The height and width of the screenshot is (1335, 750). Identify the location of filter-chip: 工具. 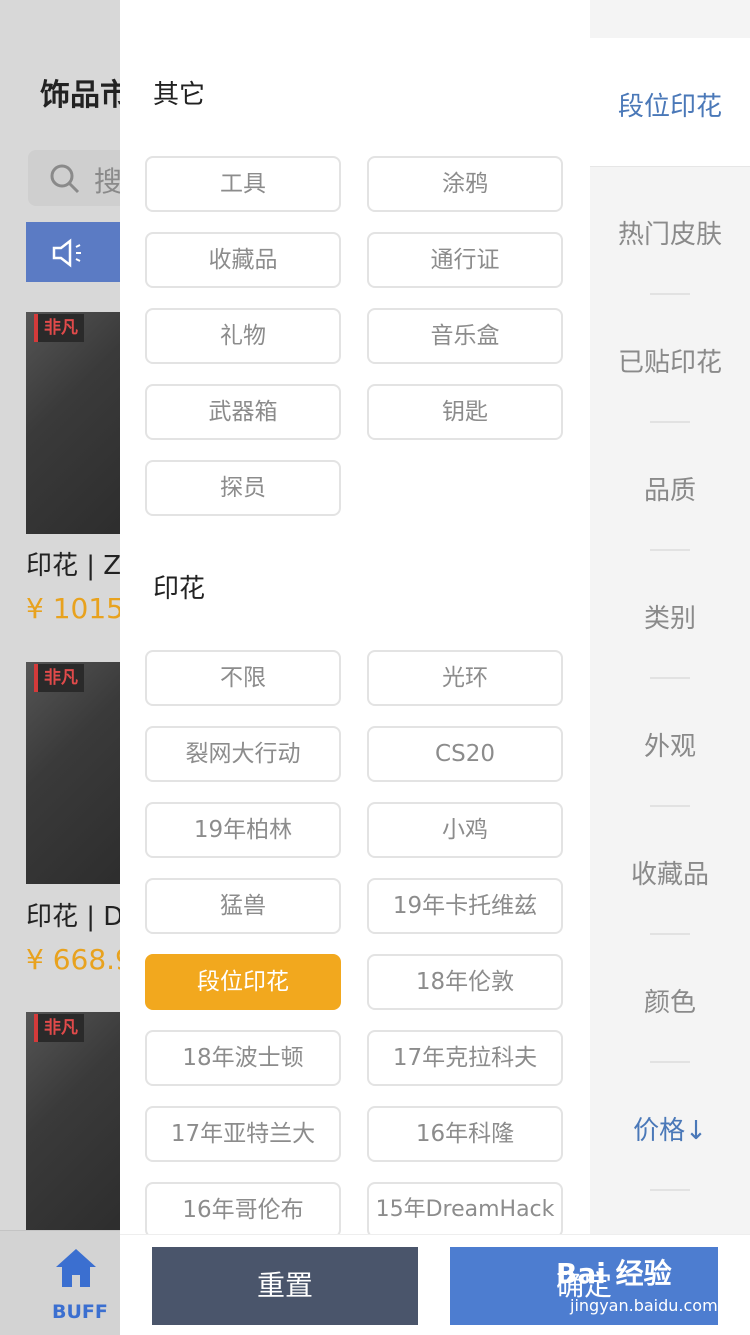
(243, 184).